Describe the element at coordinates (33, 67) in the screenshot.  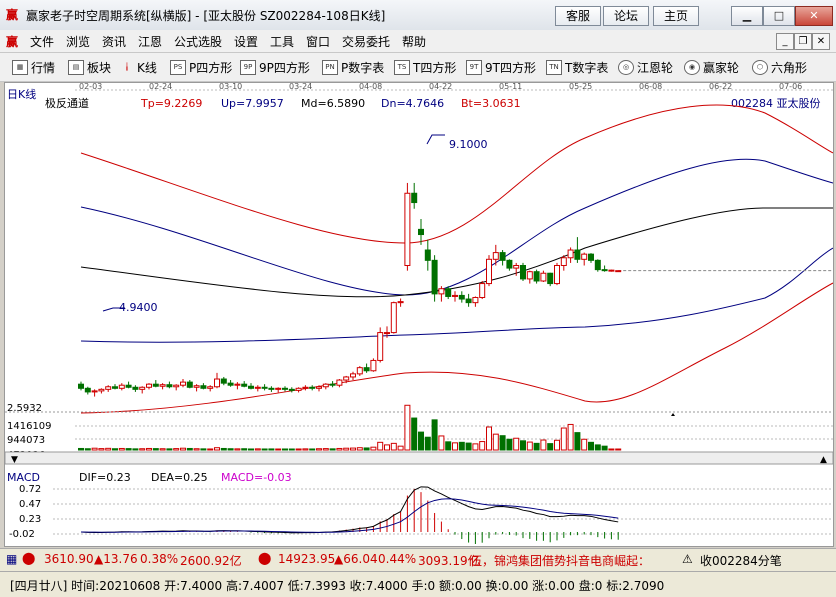
I see `tool-quotes: ▦ 行情` at that location.